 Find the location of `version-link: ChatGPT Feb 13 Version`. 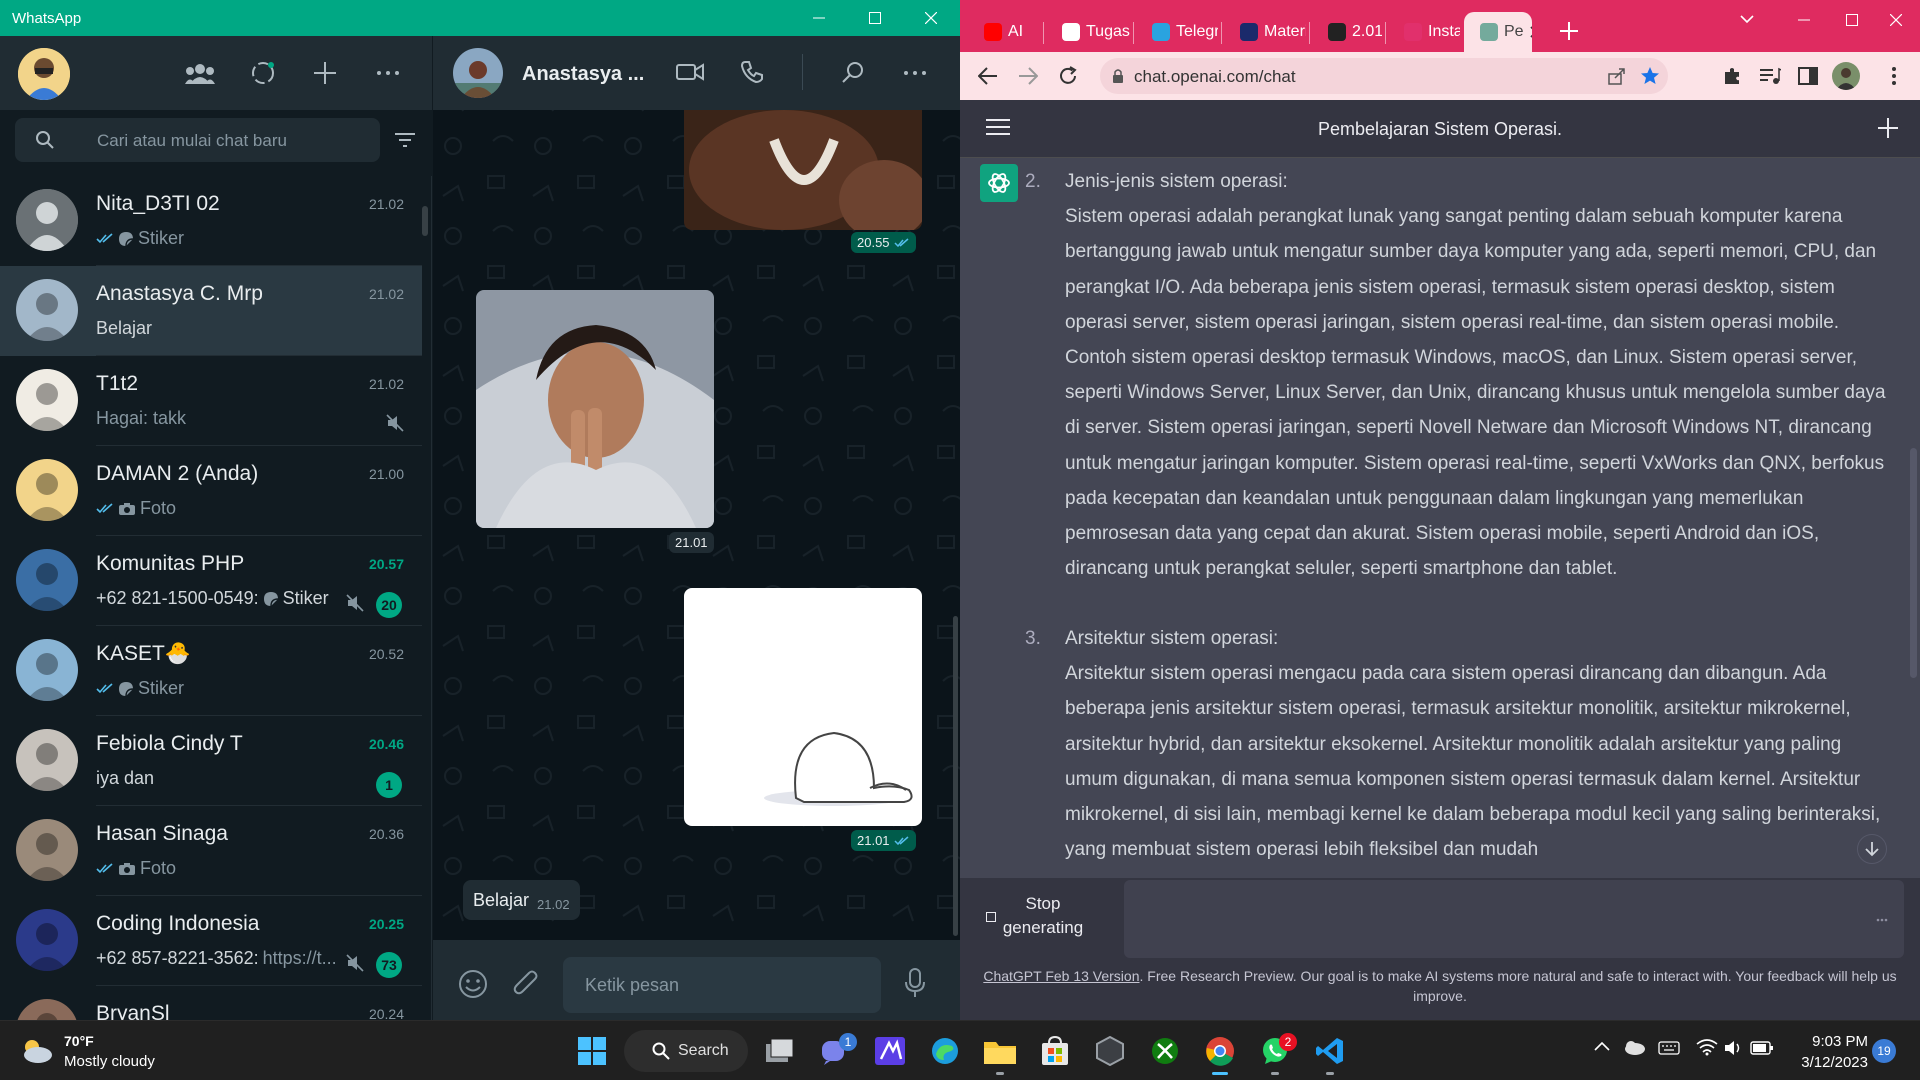

version-link: ChatGPT Feb 13 Version is located at coordinates (1061, 976).